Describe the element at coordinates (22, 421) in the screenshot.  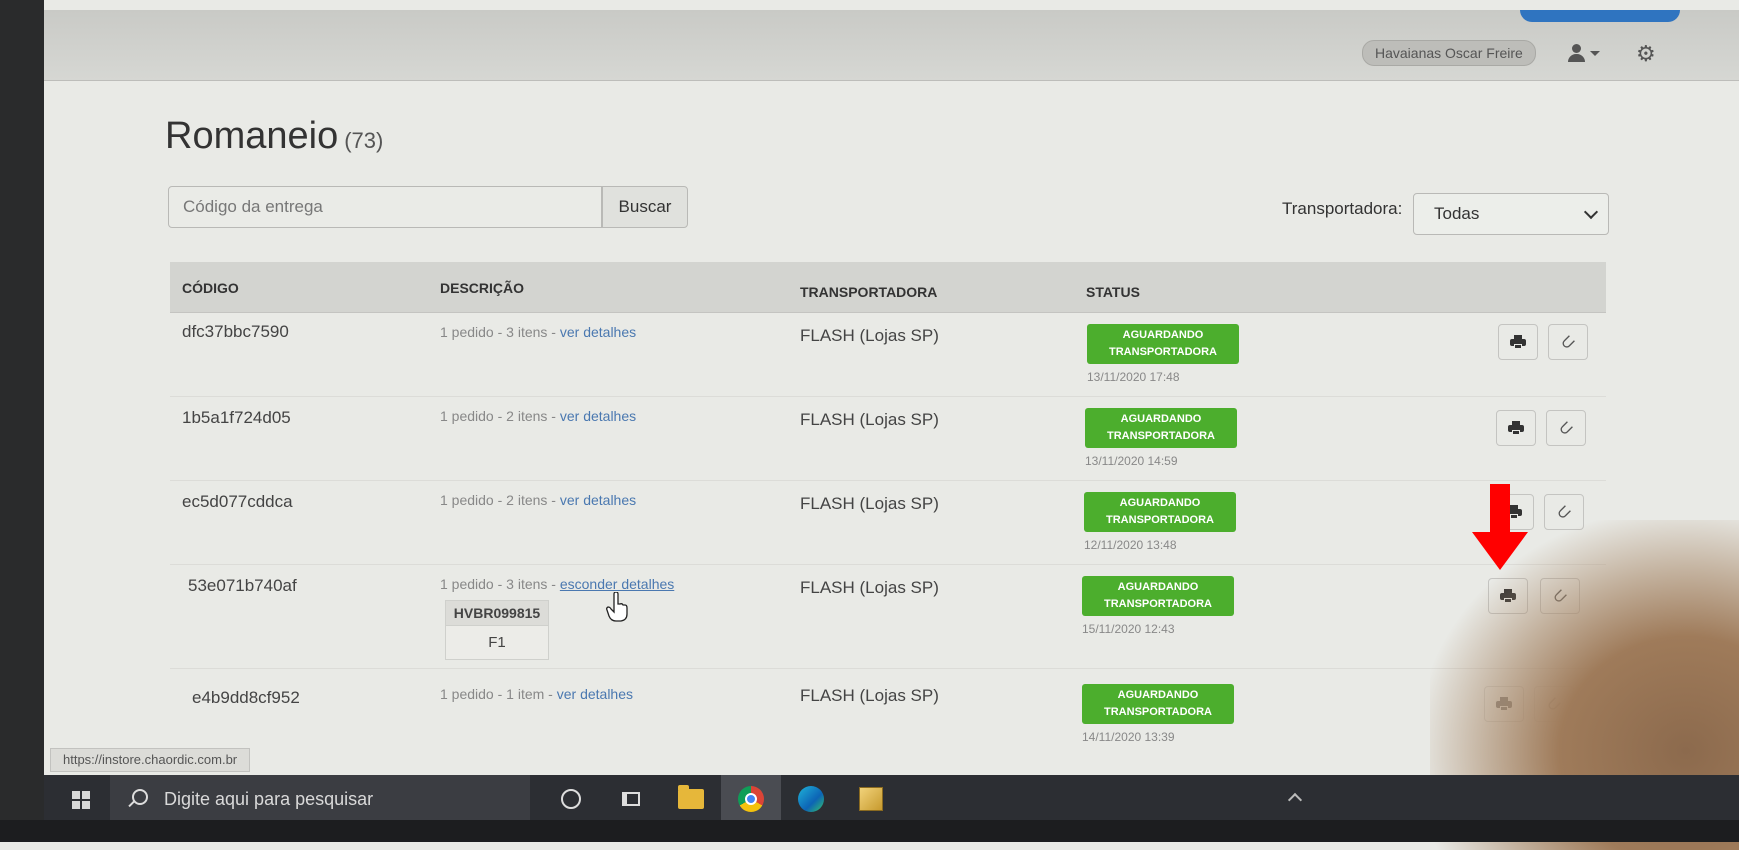
I see `monitor-left-bezel` at that location.